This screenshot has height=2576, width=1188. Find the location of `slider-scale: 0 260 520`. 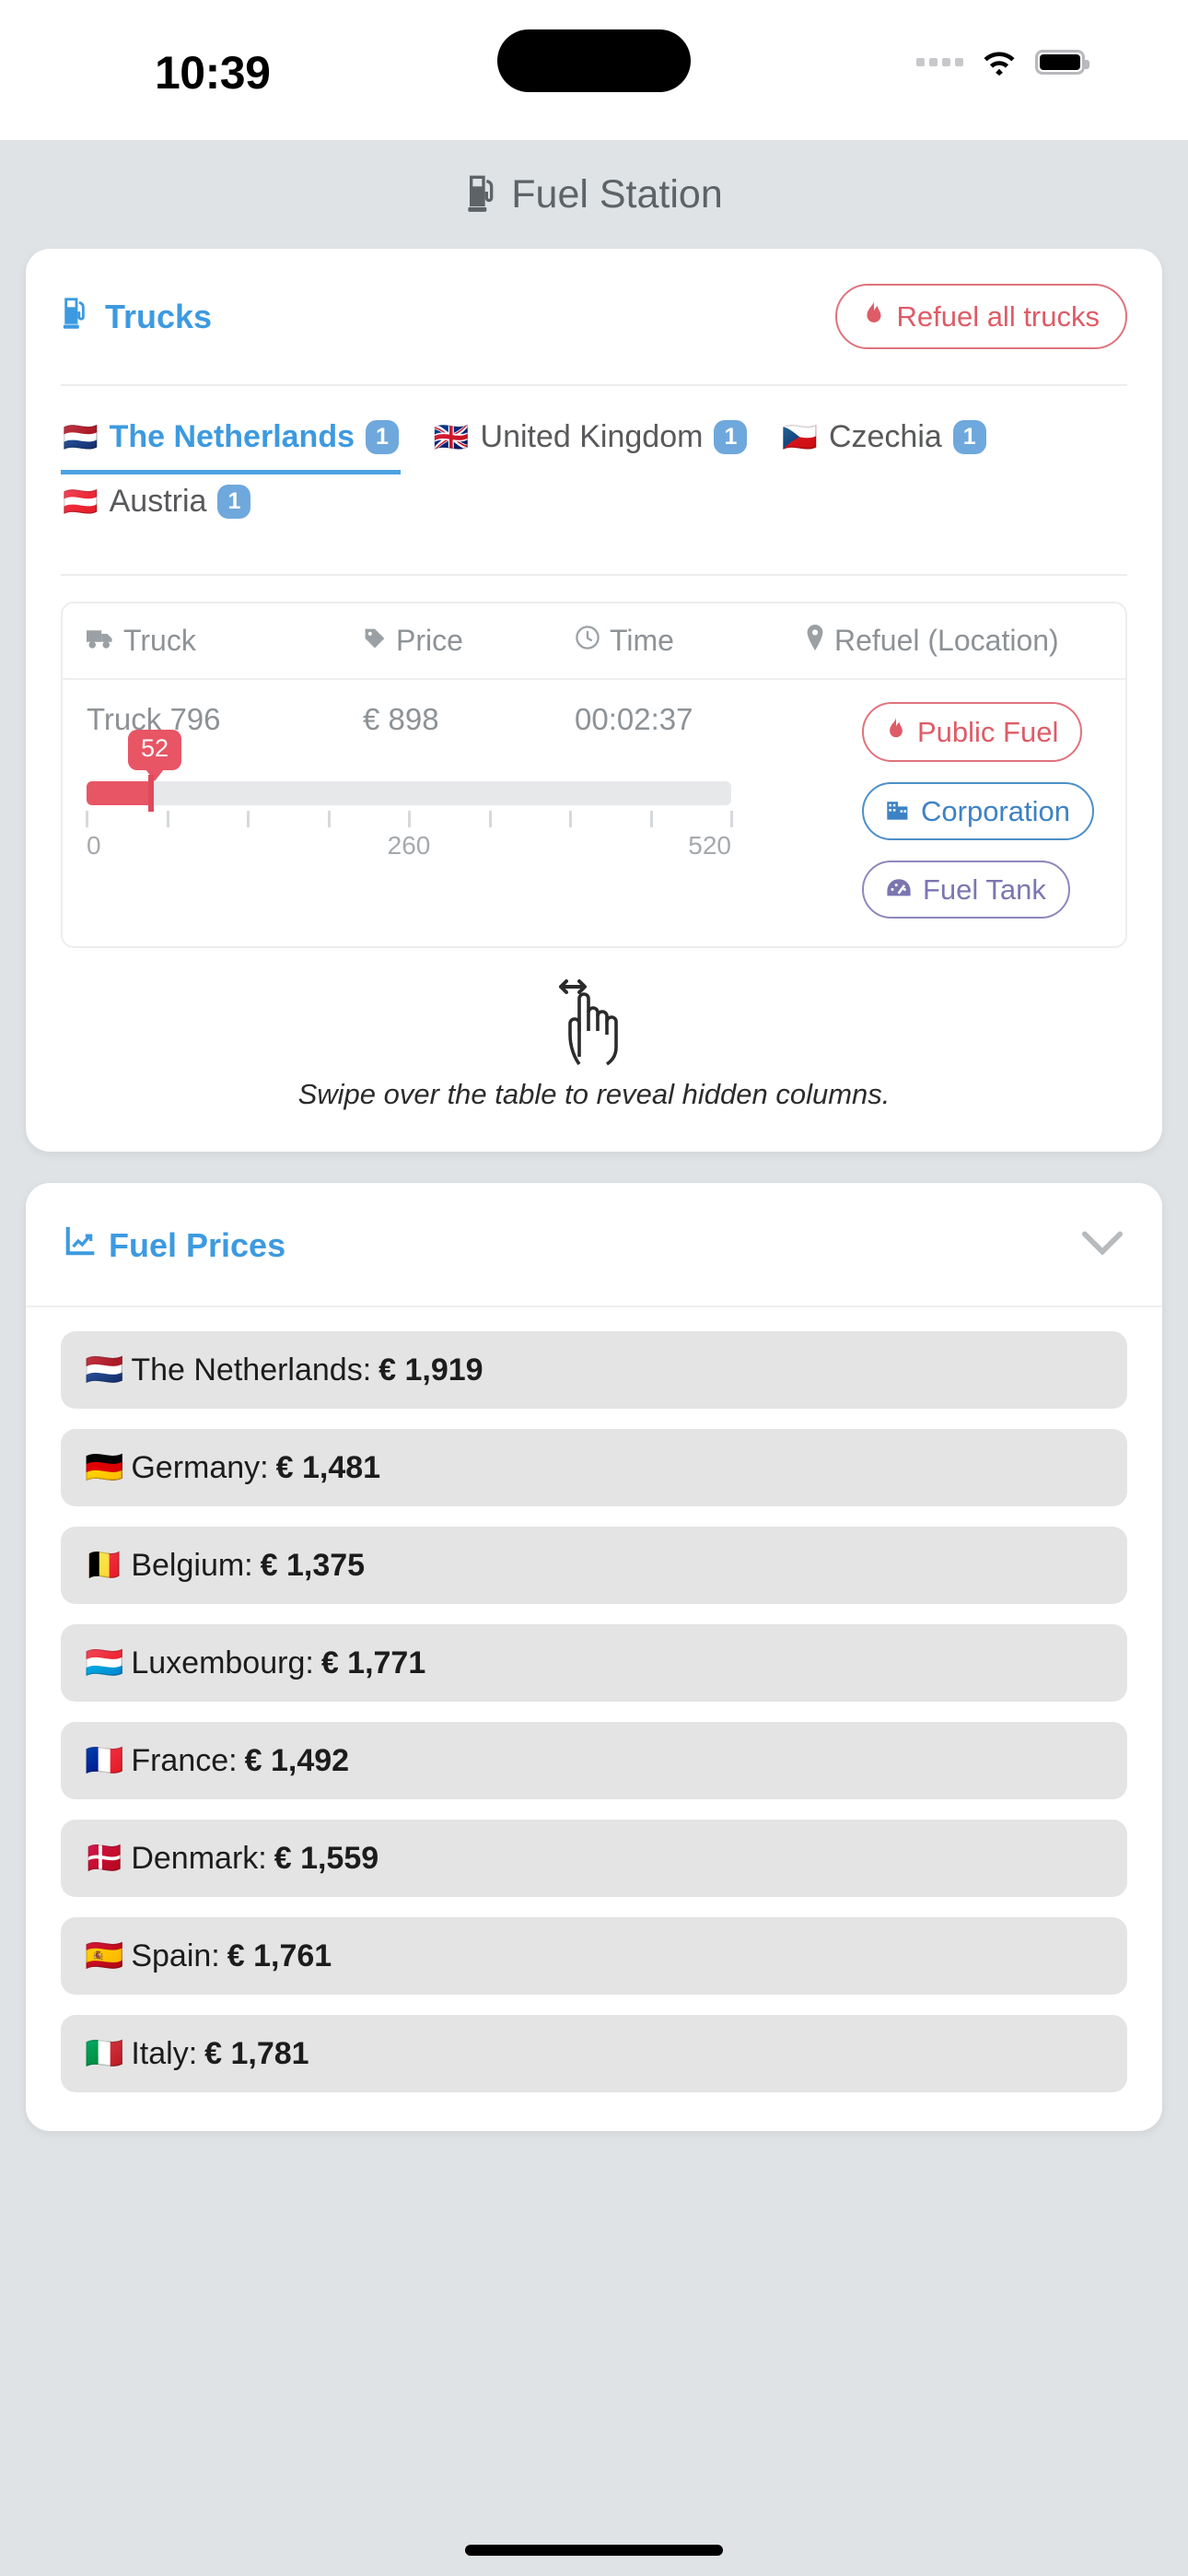

slider-scale: 0 260 520 is located at coordinates (409, 848).